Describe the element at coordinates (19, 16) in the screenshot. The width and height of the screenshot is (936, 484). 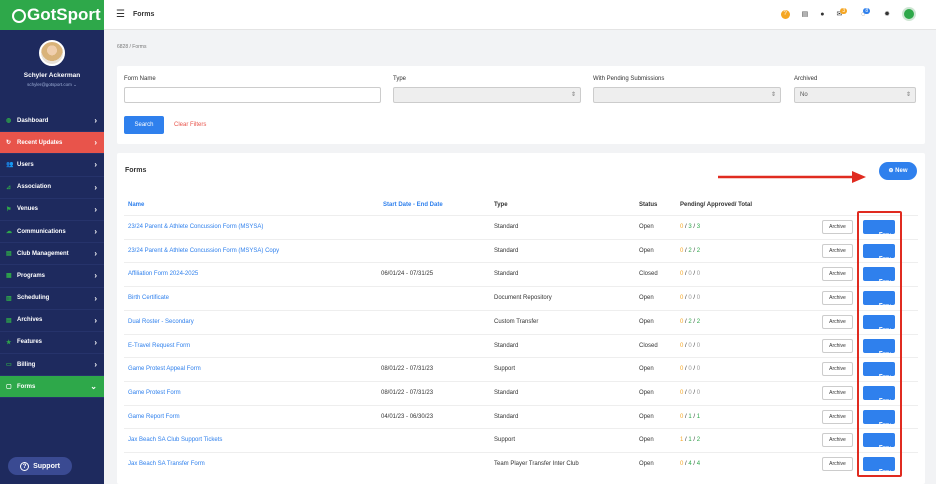
I see `logo-g-icon` at that location.